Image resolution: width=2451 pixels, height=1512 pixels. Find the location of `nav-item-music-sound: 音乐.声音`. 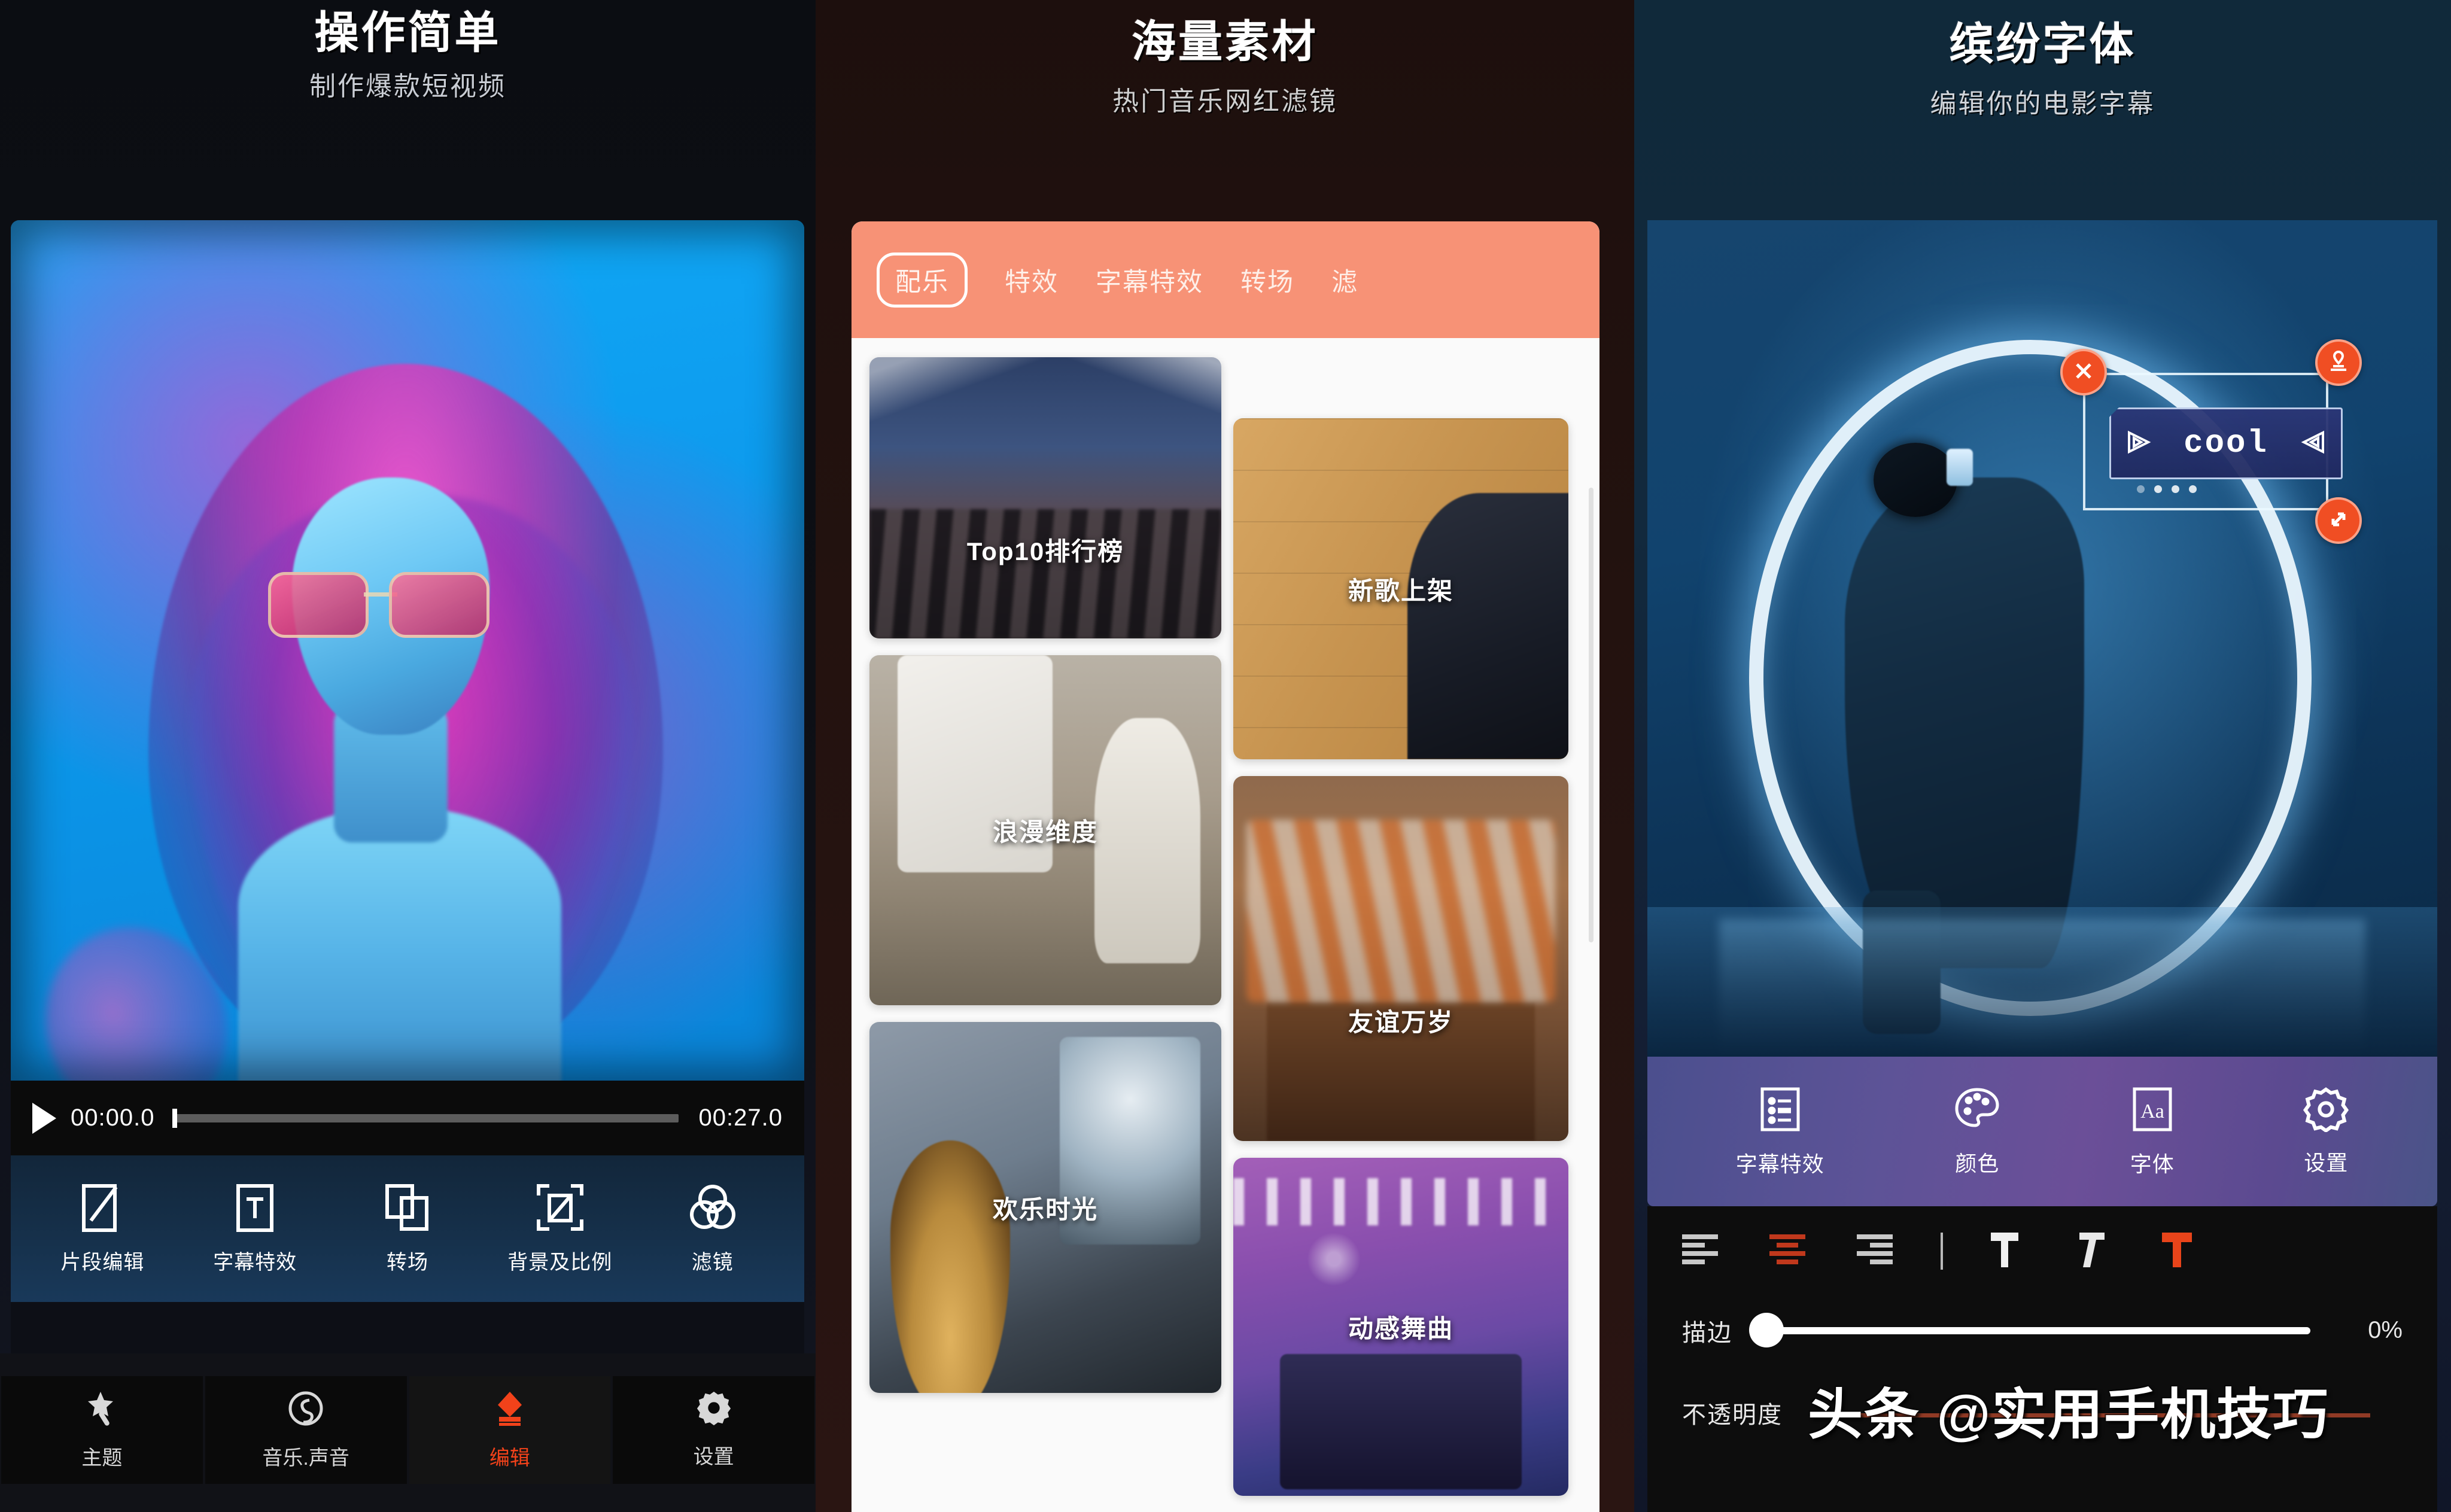

nav-item-music-sound: 音乐.声音 is located at coordinates (306, 1430).